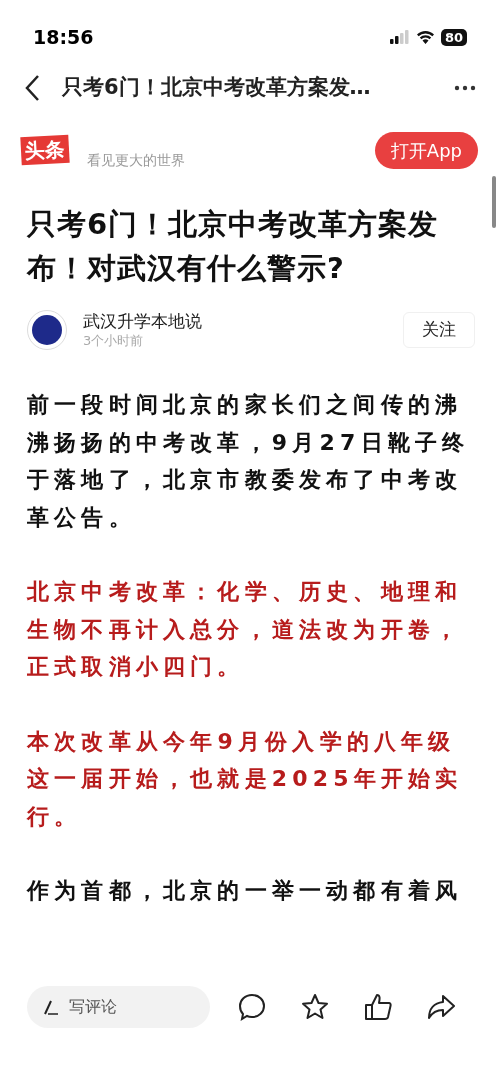  What do you see at coordinates (465, 88) in the screenshot?
I see `more-icon` at bounding box center [465, 88].